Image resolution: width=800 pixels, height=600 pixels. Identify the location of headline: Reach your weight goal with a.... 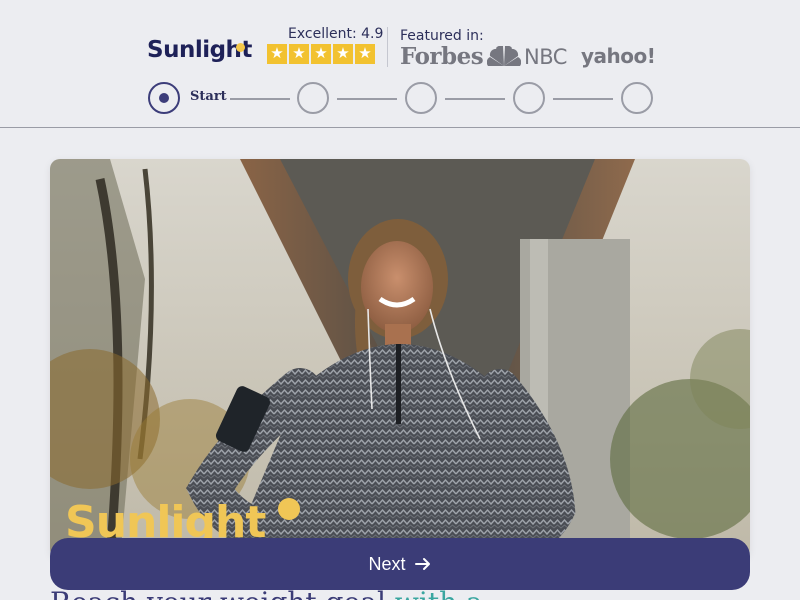
(400, 593).